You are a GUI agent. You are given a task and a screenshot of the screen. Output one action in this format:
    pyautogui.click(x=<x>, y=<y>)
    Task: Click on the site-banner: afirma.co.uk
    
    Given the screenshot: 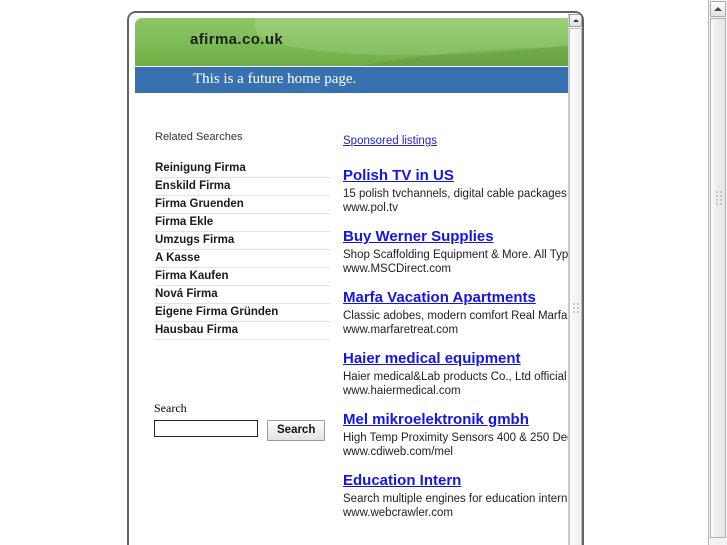 What is the action you would take?
    pyautogui.click(x=352, y=42)
    